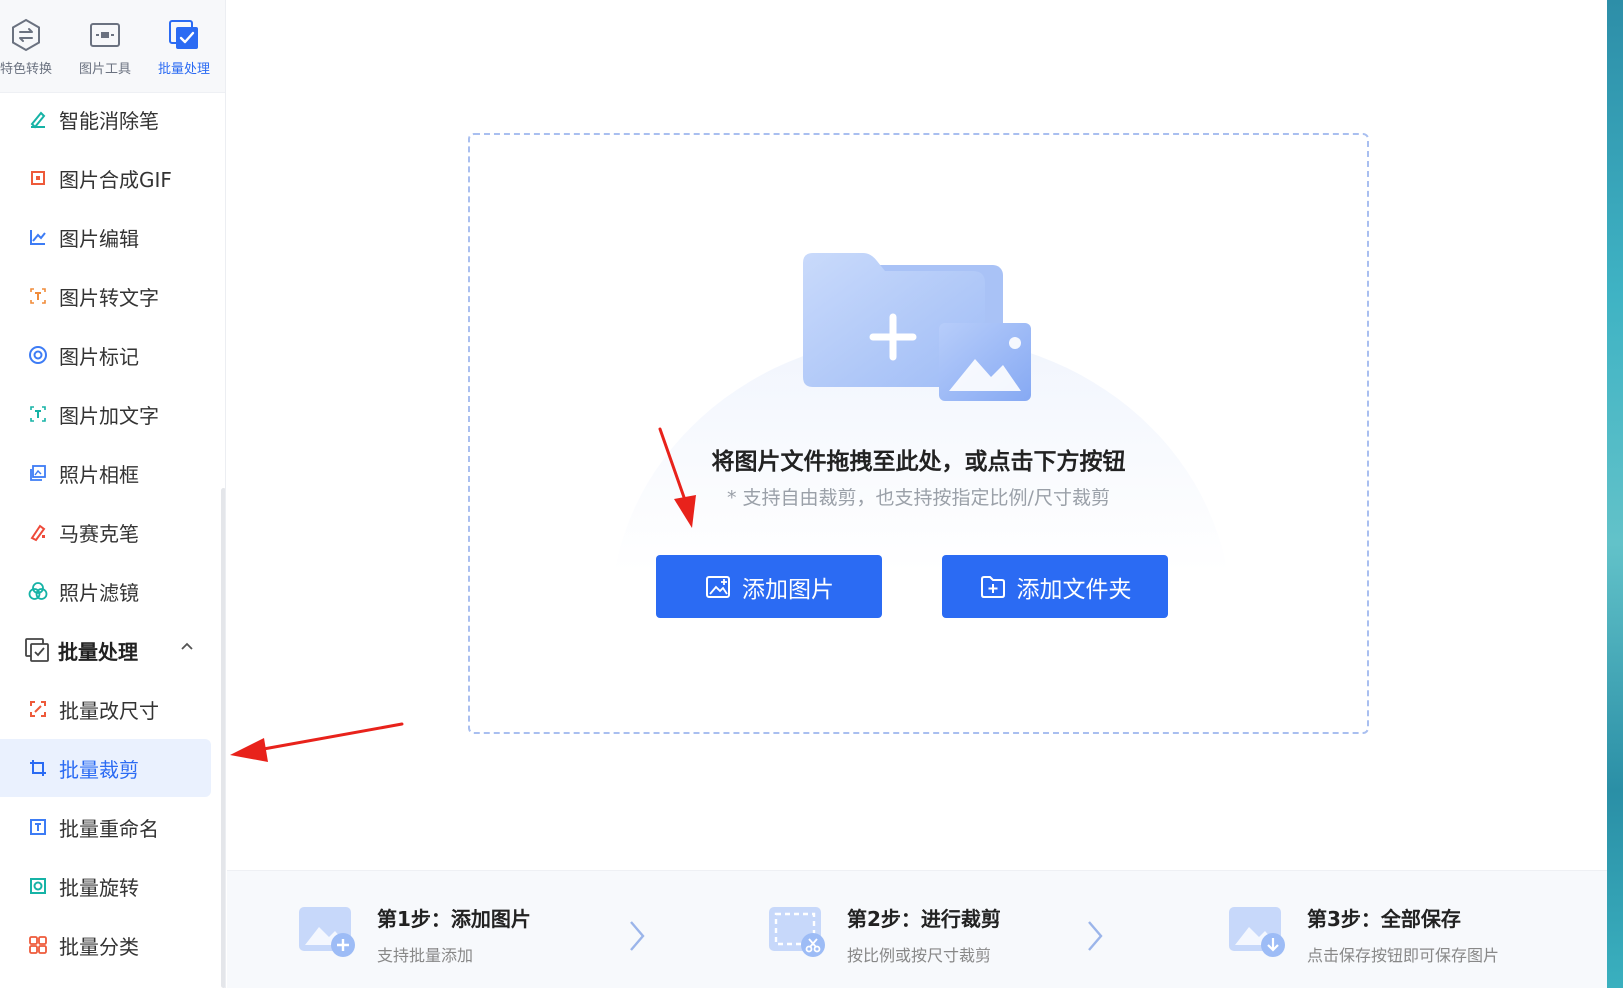 The image size is (1623, 988). I want to click on add-folder-icon, so click(992, 586).